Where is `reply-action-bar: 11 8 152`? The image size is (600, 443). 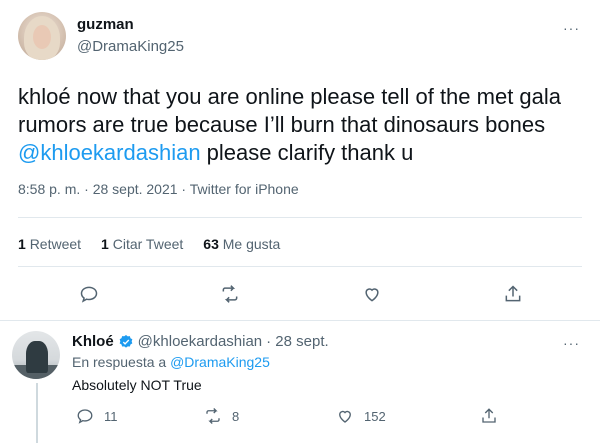
reply-action-bar: 11 8 152 is located at coordinates (332, 417).